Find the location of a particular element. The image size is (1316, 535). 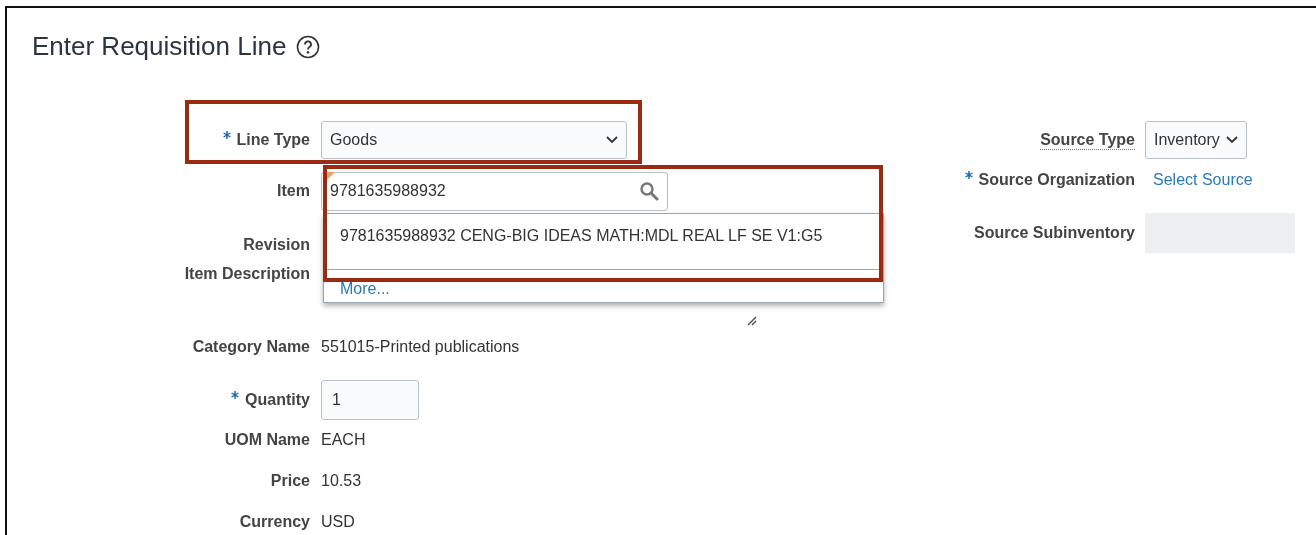

field-label: Currency is located at coordinates (274, 522).